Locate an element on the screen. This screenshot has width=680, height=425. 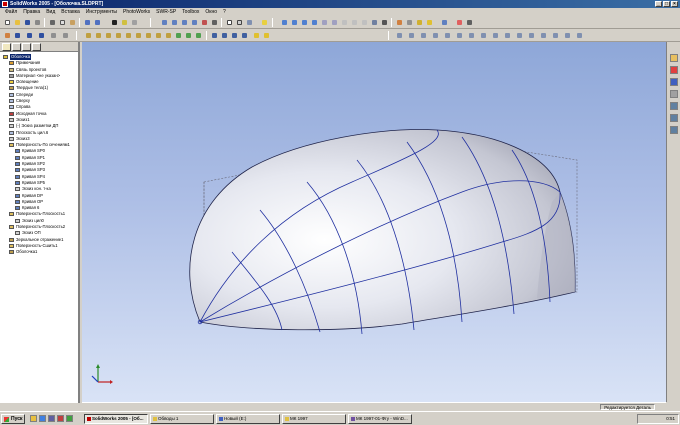
view-dimetric-icon is located at coordinates (495, 35).